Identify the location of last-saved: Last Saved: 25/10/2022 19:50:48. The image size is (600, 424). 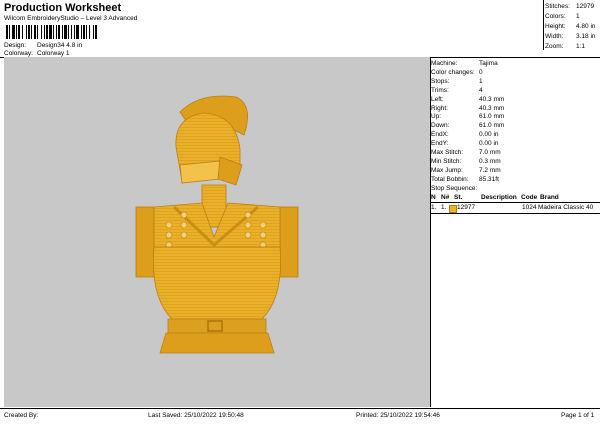
(196, 415).